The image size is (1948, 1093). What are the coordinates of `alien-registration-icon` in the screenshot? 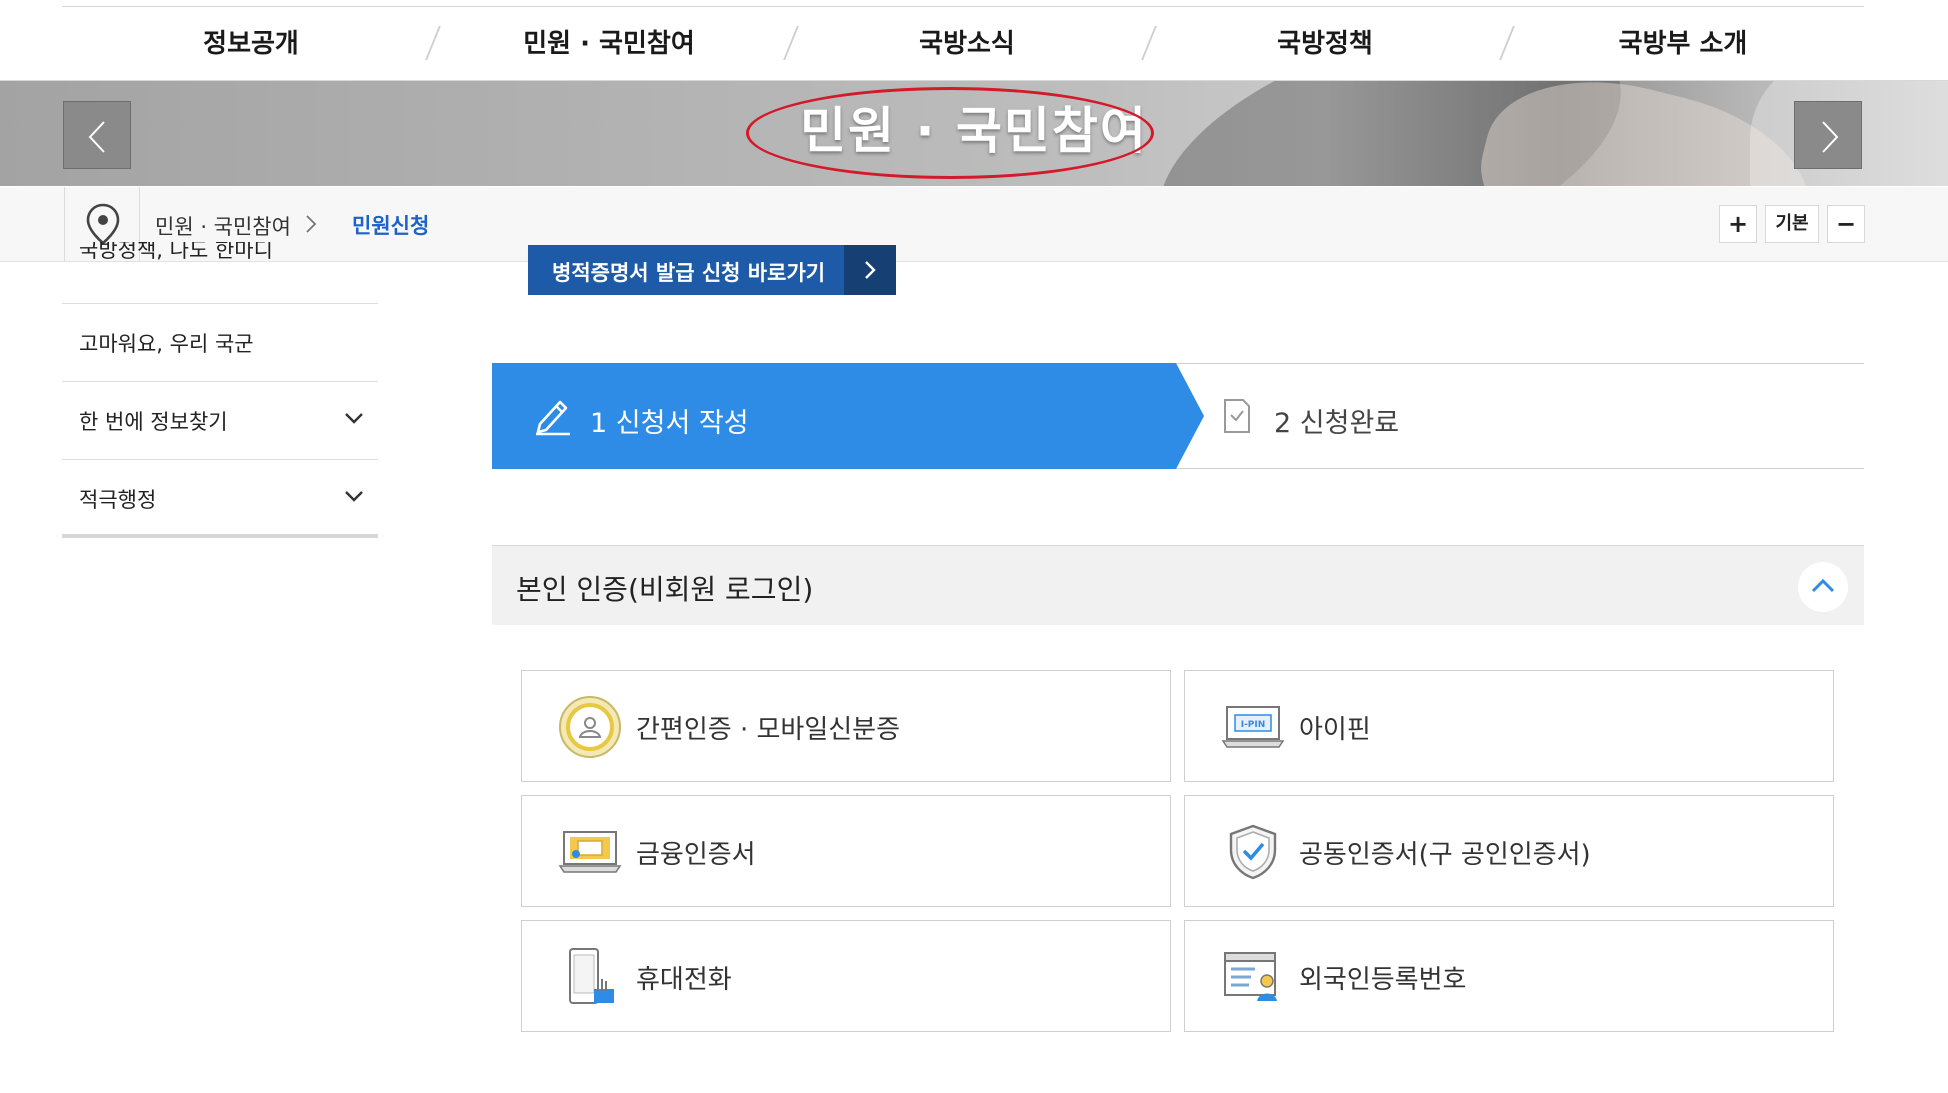 It's located at (1250, 976).